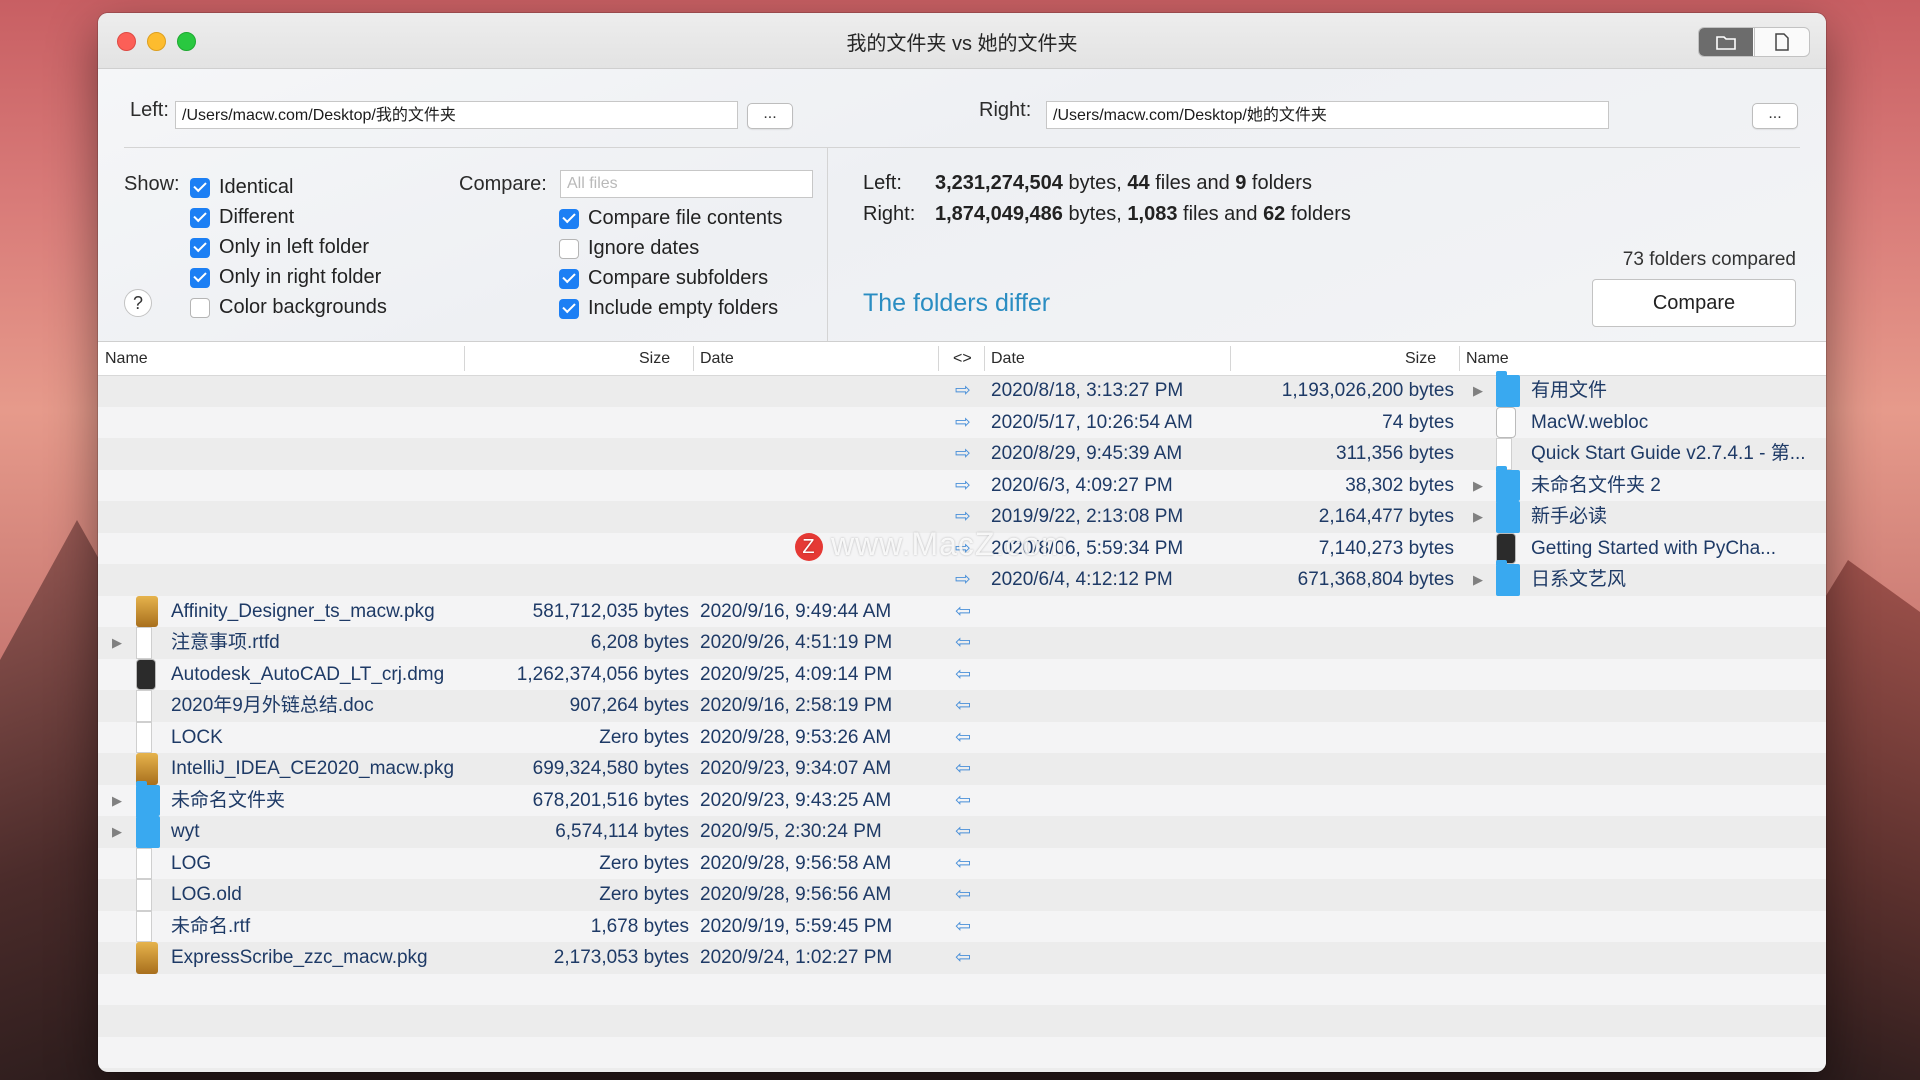 The height and width of the screenshot is (1080, 1920). I want to click on left-date: 2020/9/23, 9:43:25 AM, so click(796, 800).